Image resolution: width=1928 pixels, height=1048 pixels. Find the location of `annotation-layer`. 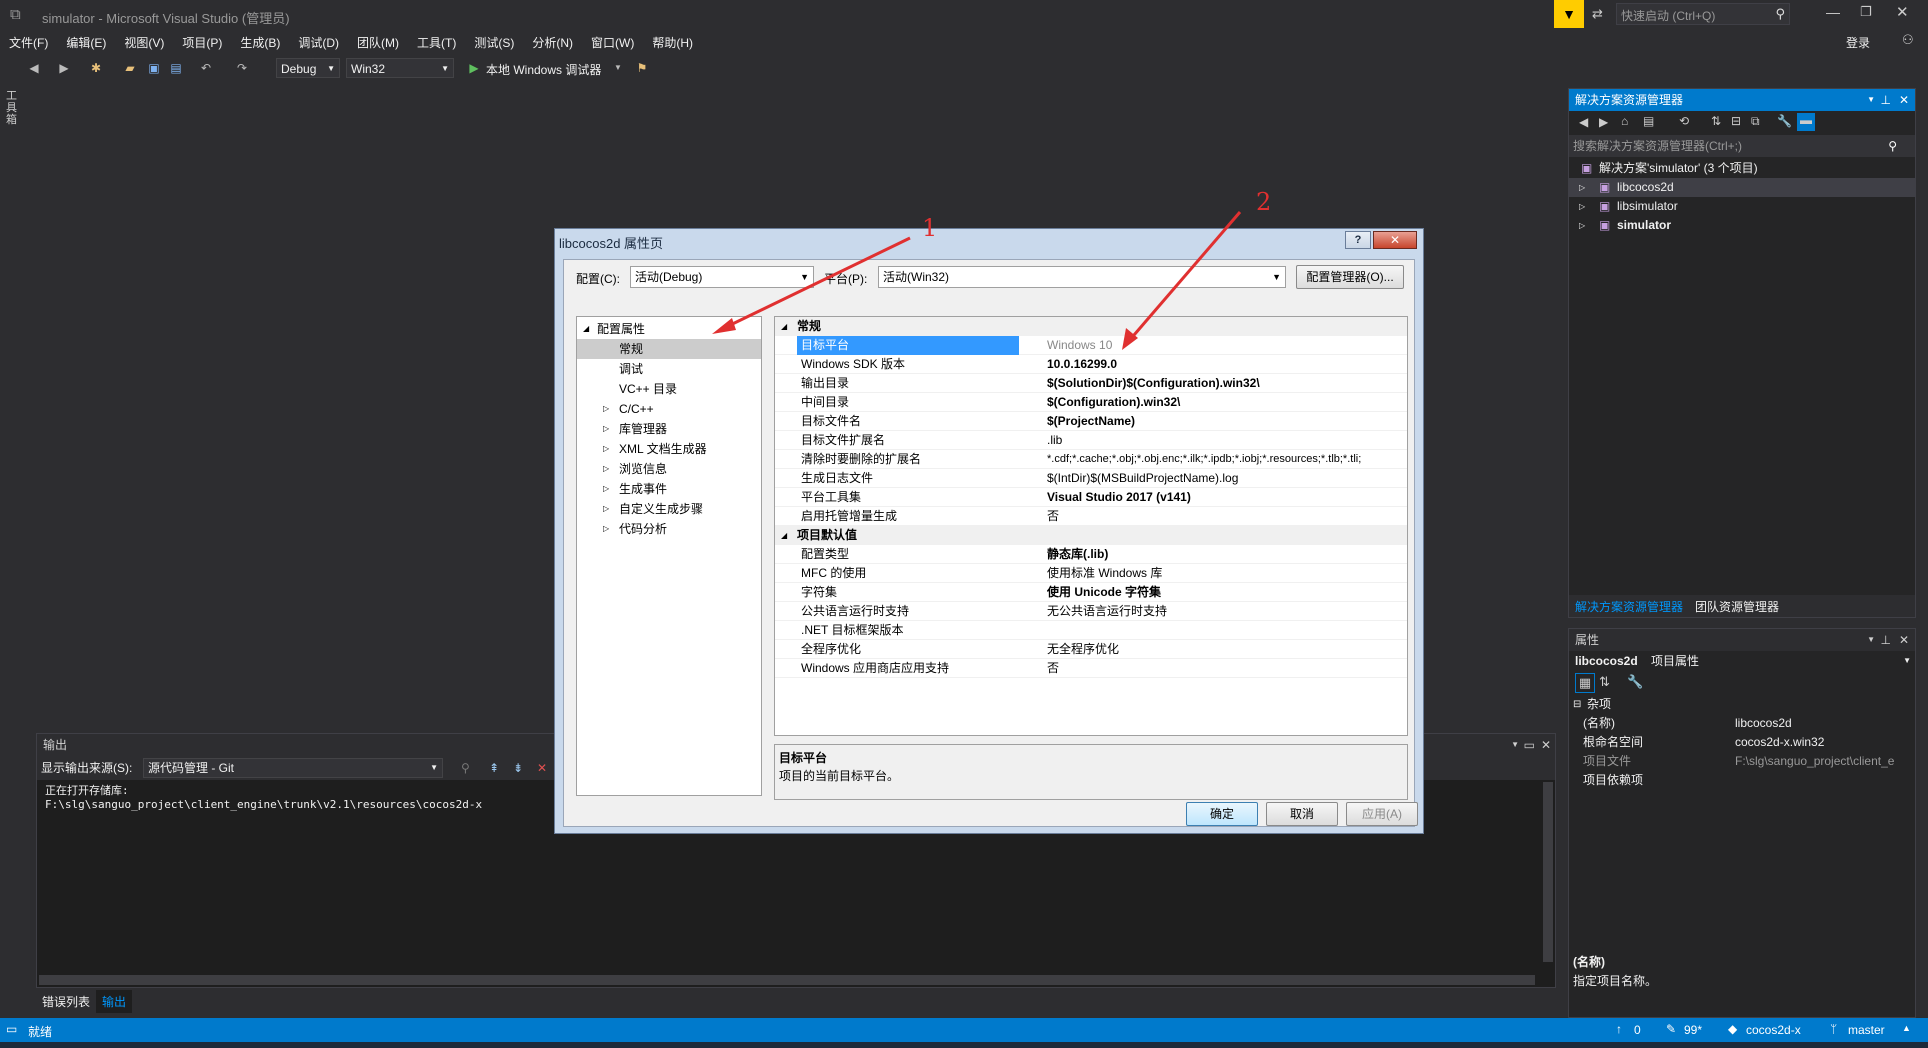

annotation-layer is located at coordinates (977, 280).